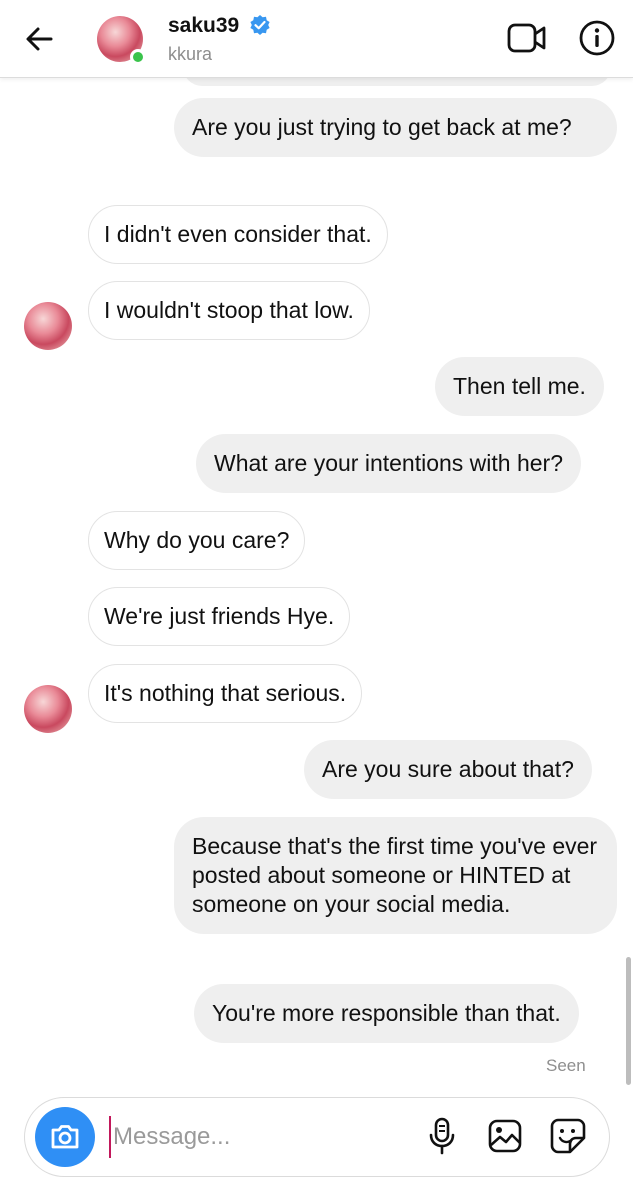  I want to click on message-composer, so click(317, 1137).